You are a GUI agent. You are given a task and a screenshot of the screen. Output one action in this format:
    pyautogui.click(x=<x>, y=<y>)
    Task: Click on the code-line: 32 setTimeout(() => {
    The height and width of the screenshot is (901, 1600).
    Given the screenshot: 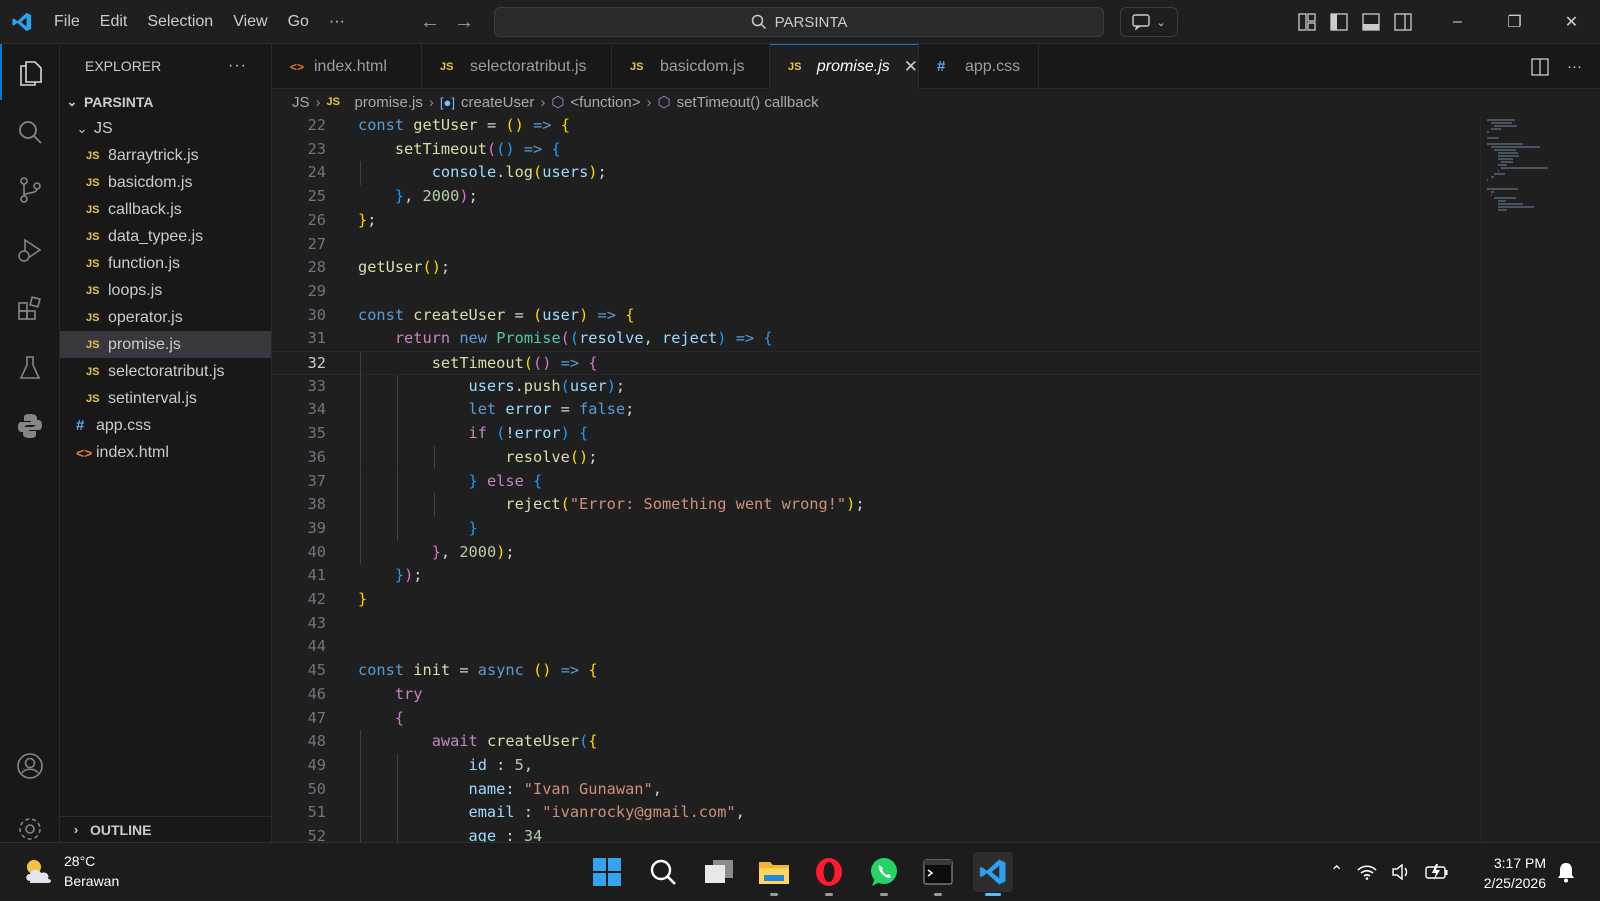 What is the action you would take?
    pyautogui.click(x=876, y=363)
    